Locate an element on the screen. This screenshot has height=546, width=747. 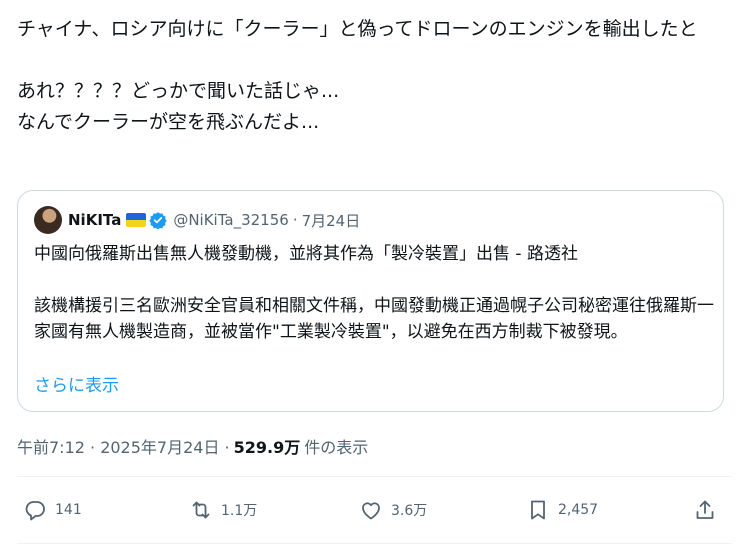
repost-button: 1.1万 is located at coordinates (223, 510).